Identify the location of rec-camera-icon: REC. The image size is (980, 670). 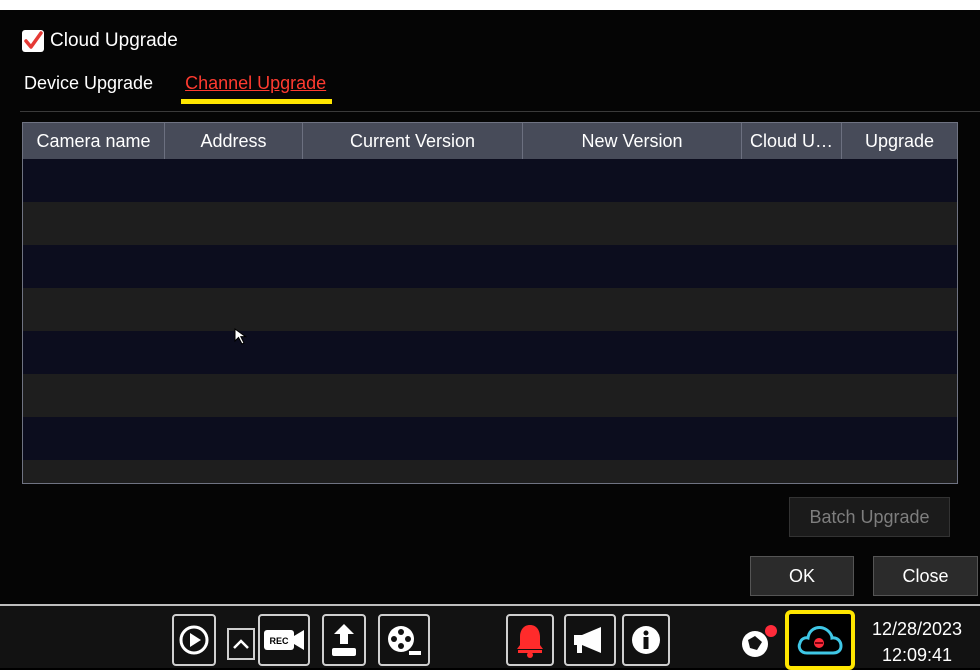
(284, 640).